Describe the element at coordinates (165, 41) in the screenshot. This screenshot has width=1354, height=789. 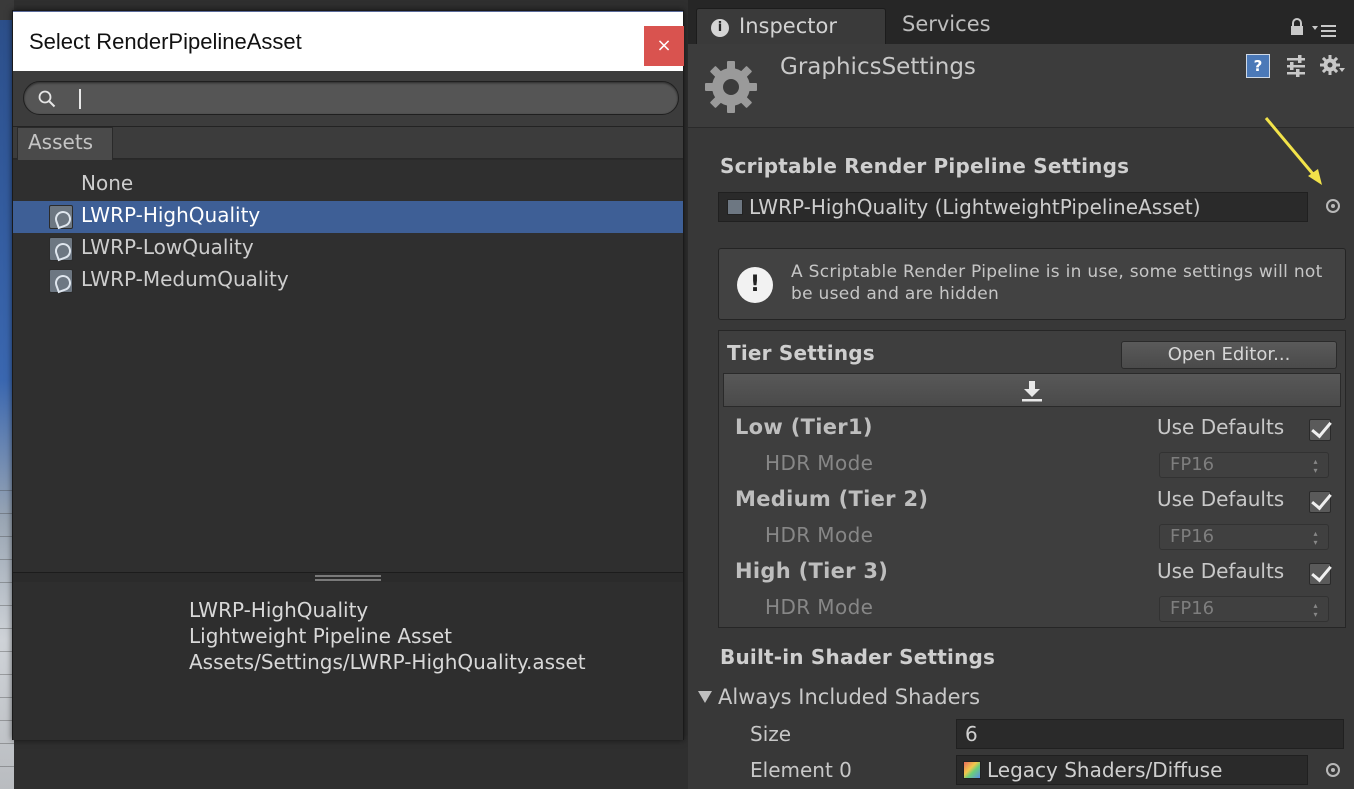
I see `window-title: Select RenderPipelineAsset` at that location.